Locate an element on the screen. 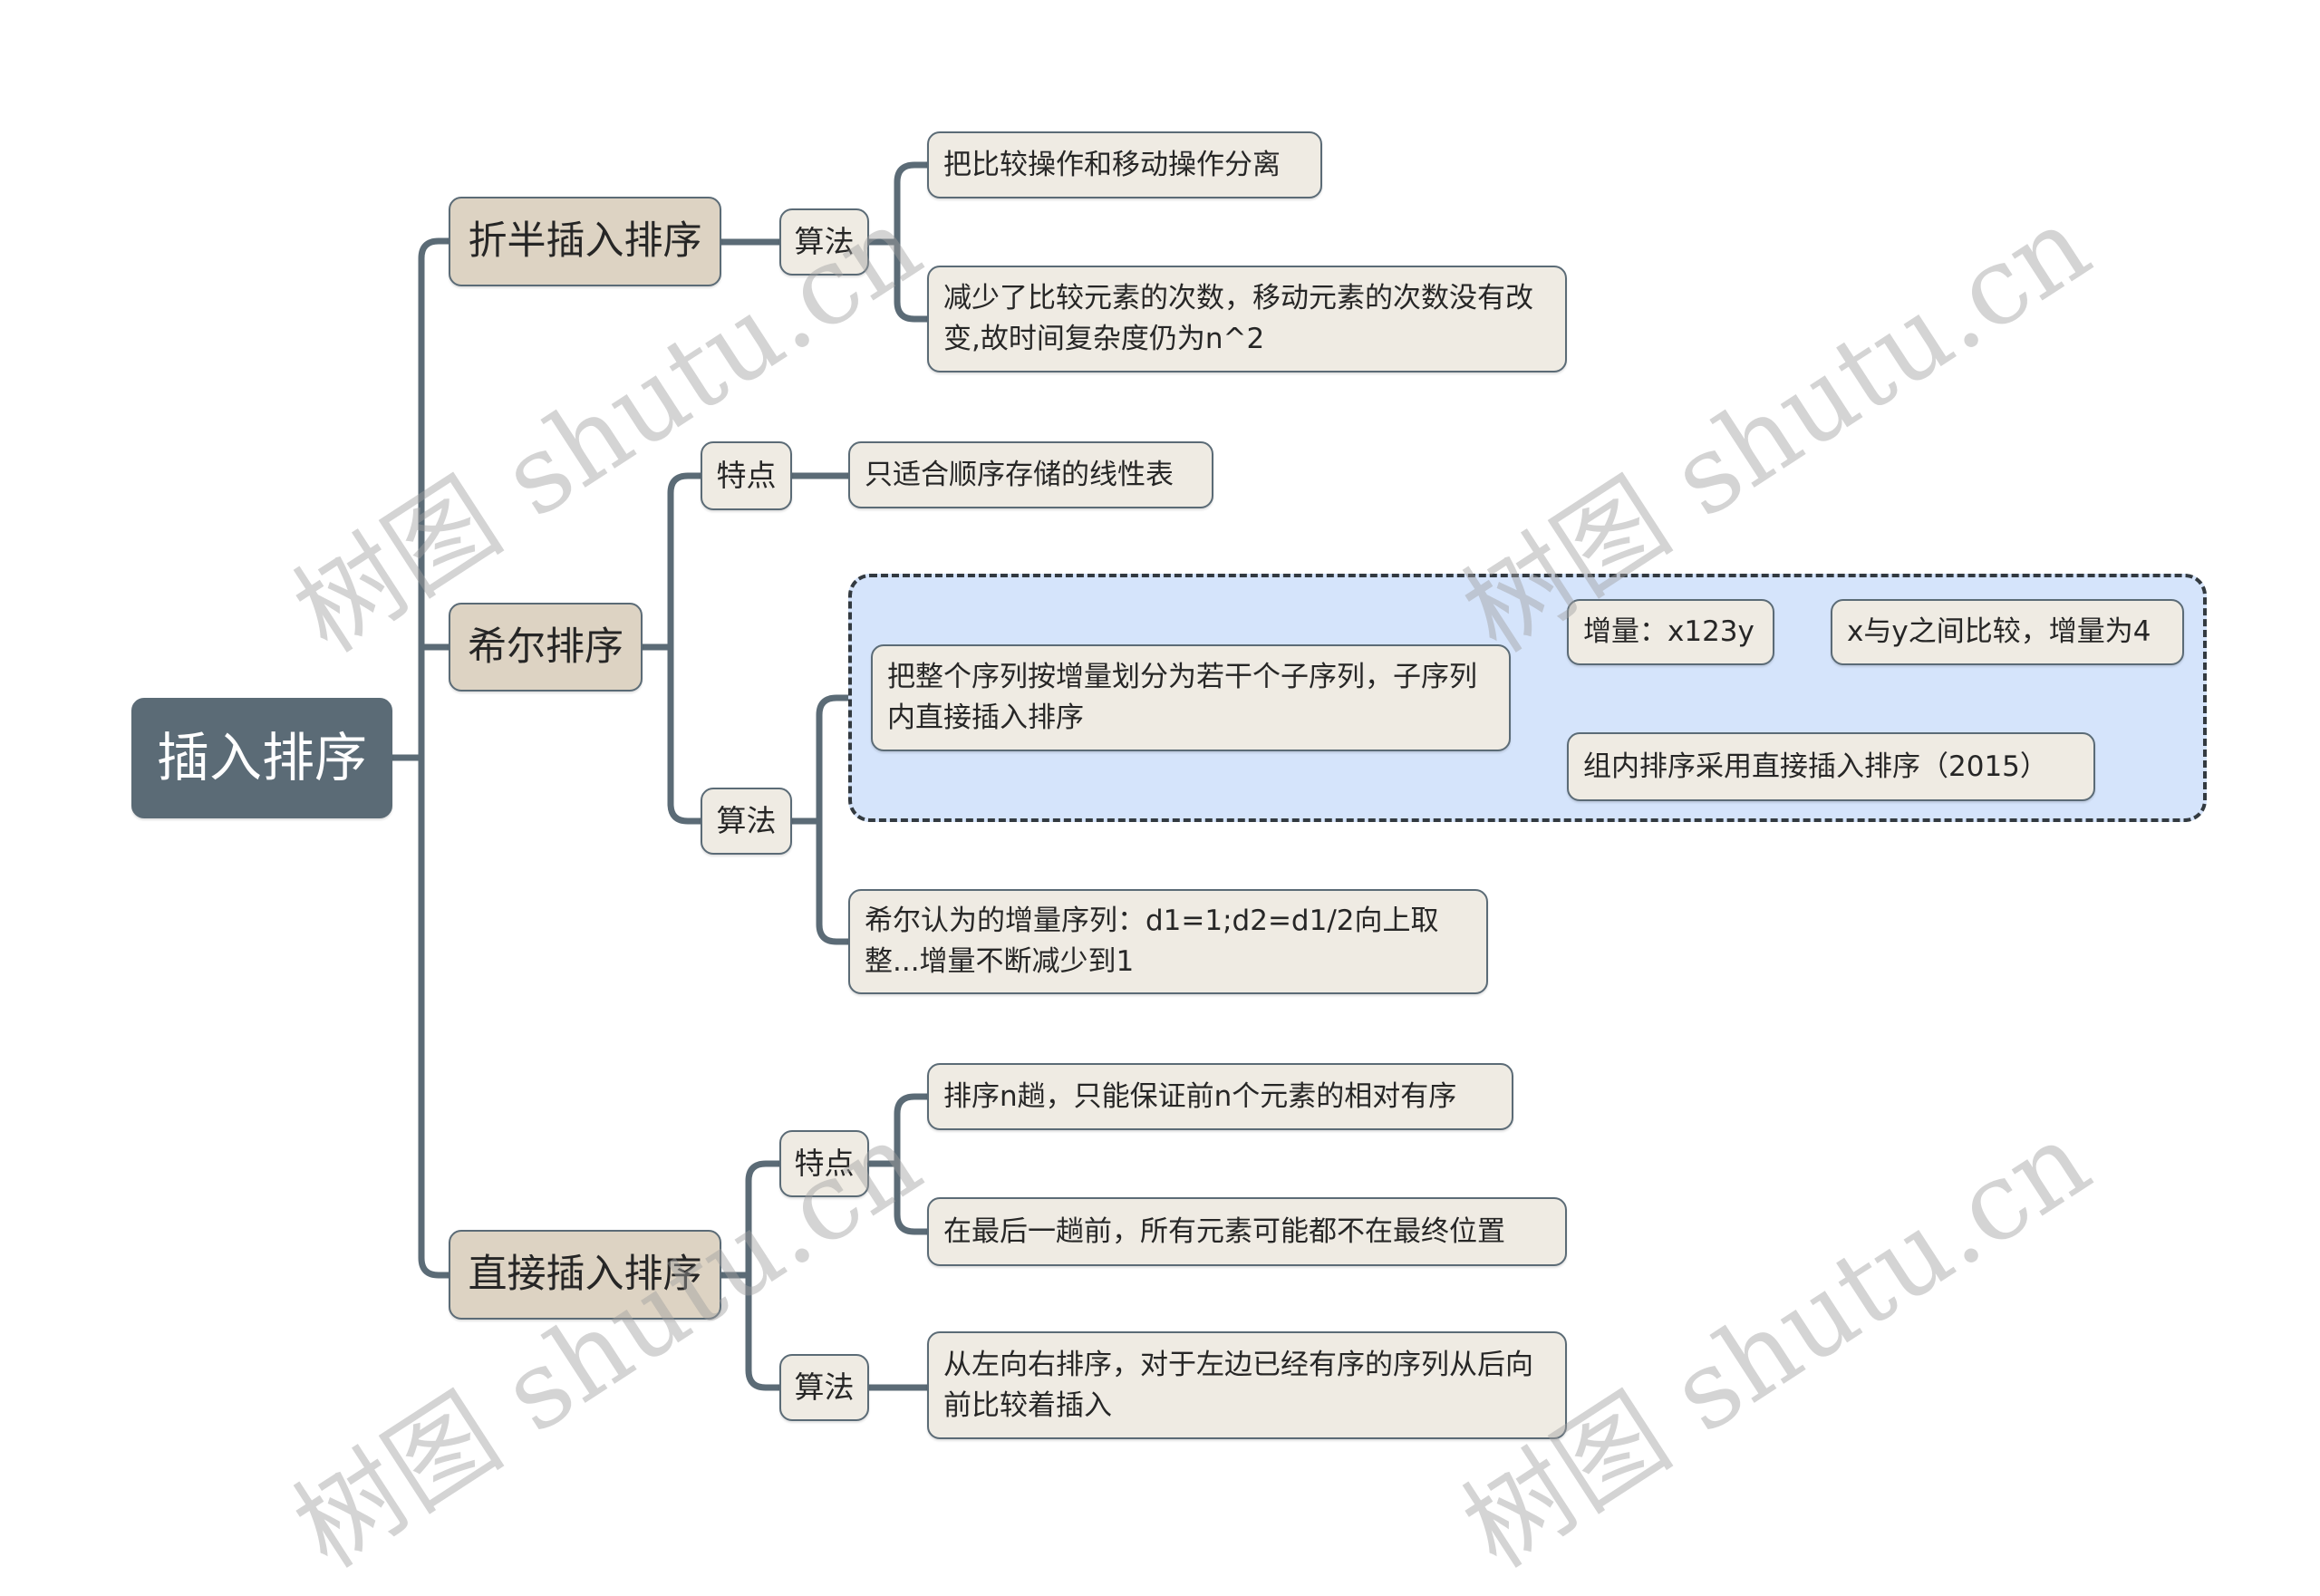 This screenshot has height=1596, width=2320. leaf-topic-highlighted: 把整个序列按增量划分为若干个子序列，子序列内直接插入排序 is located at coordinates (1191, 697).